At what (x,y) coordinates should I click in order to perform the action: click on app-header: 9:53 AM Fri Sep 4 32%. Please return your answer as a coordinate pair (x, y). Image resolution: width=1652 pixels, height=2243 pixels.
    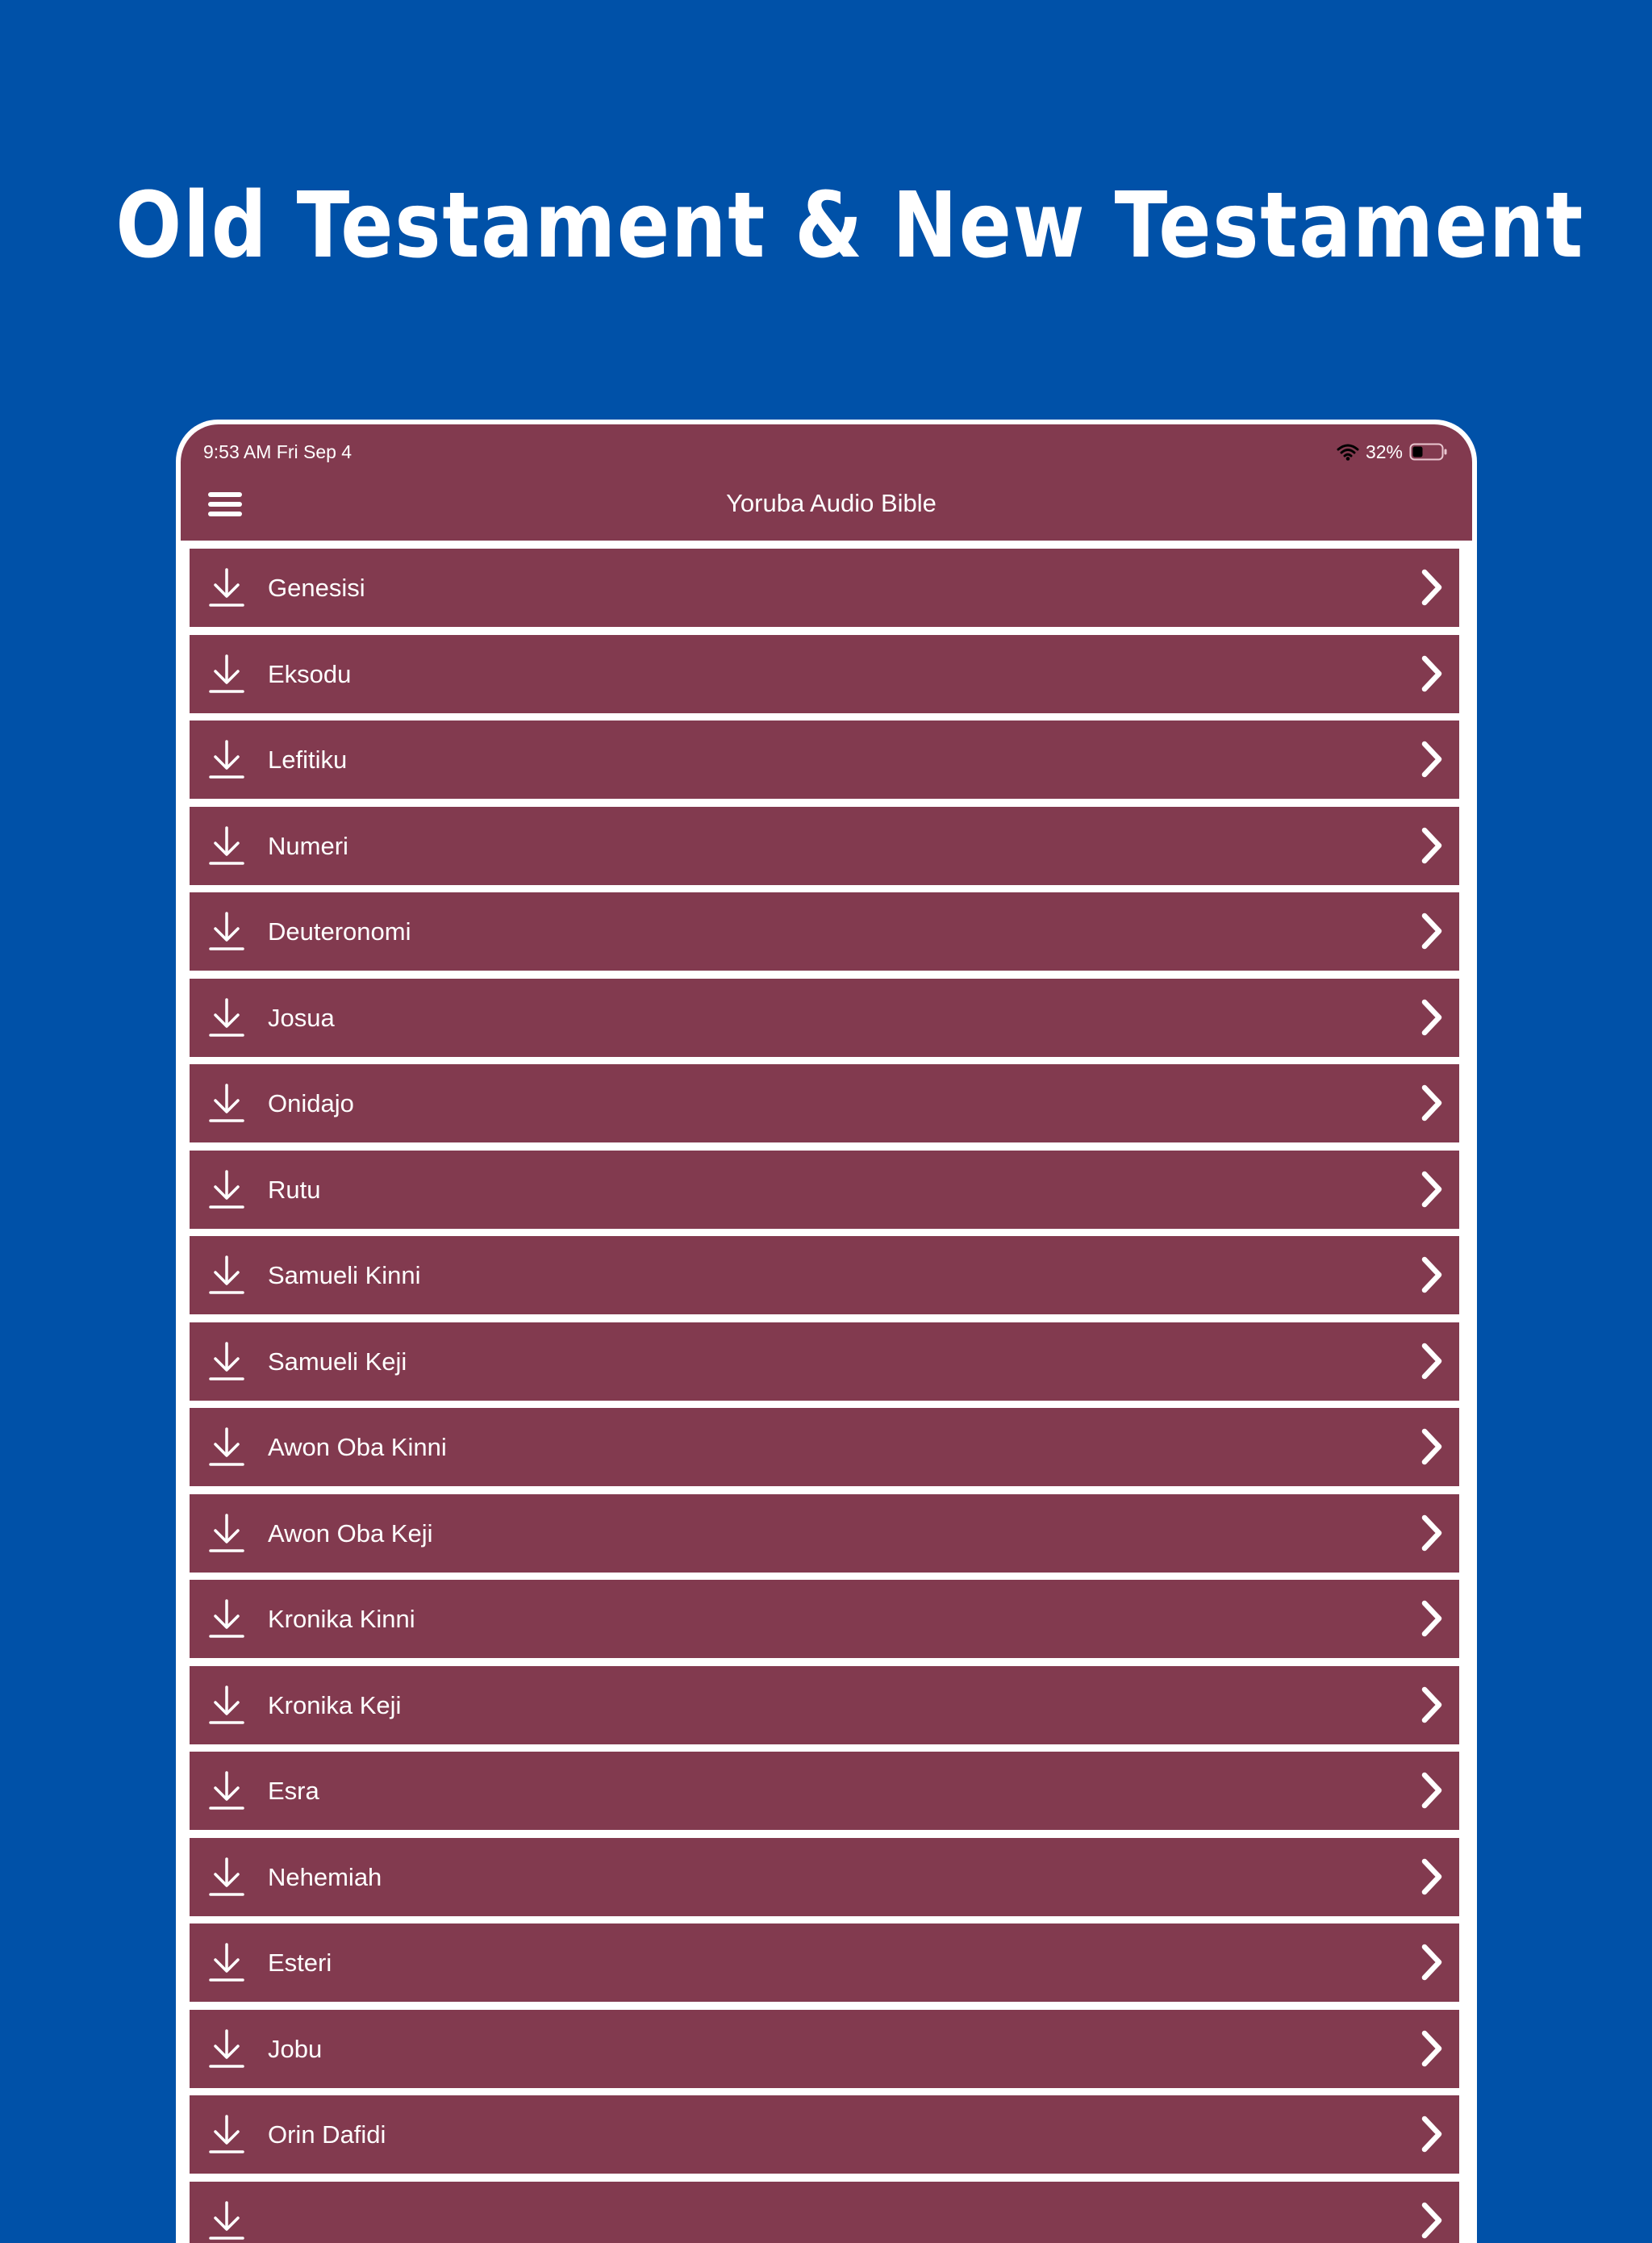
    Looking at the image, I should click on (826, 482).